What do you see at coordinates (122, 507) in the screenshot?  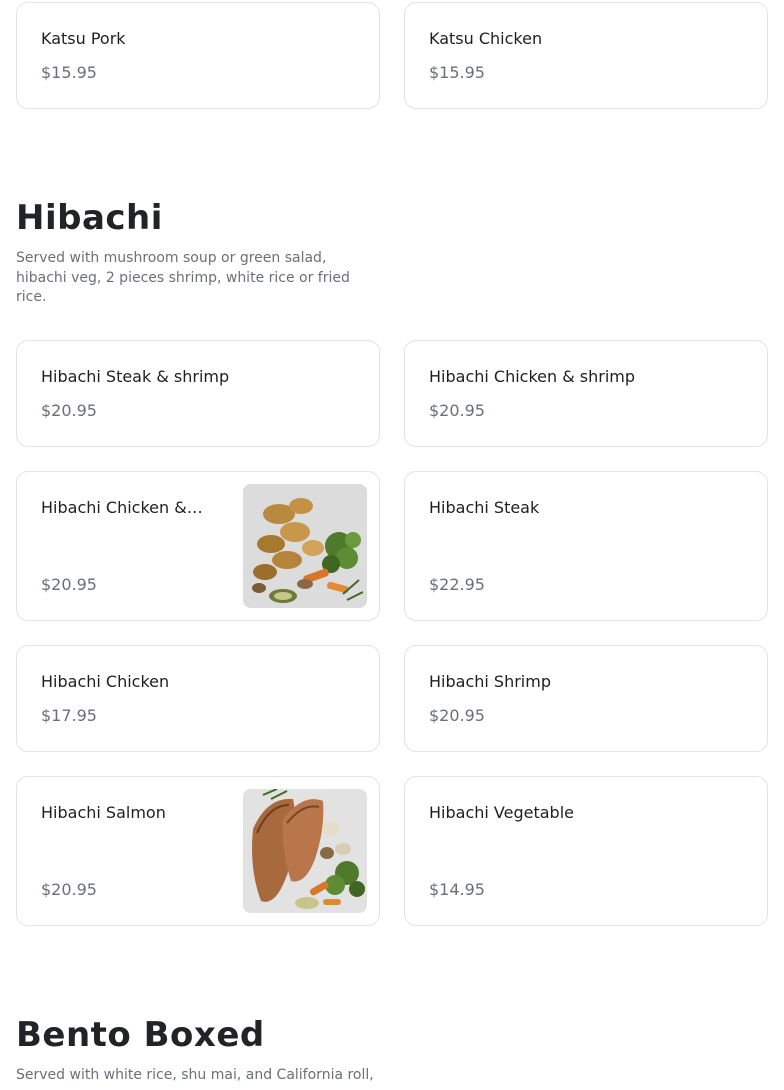 I see `item-name: Hibachi Chicken & Steak` at bounding box center [122, 507].